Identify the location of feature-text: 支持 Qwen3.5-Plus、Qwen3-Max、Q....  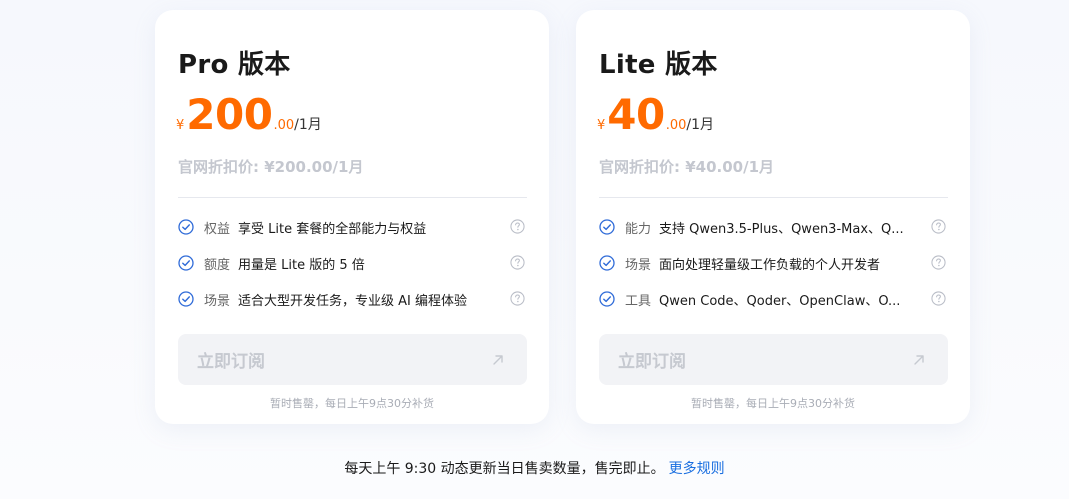
(781, 229).